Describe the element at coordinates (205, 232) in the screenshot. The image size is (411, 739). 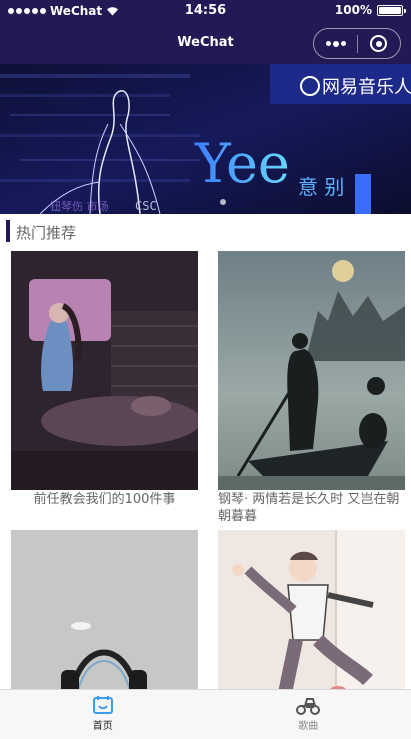
I see `section-header: 热门推荐` at that location.